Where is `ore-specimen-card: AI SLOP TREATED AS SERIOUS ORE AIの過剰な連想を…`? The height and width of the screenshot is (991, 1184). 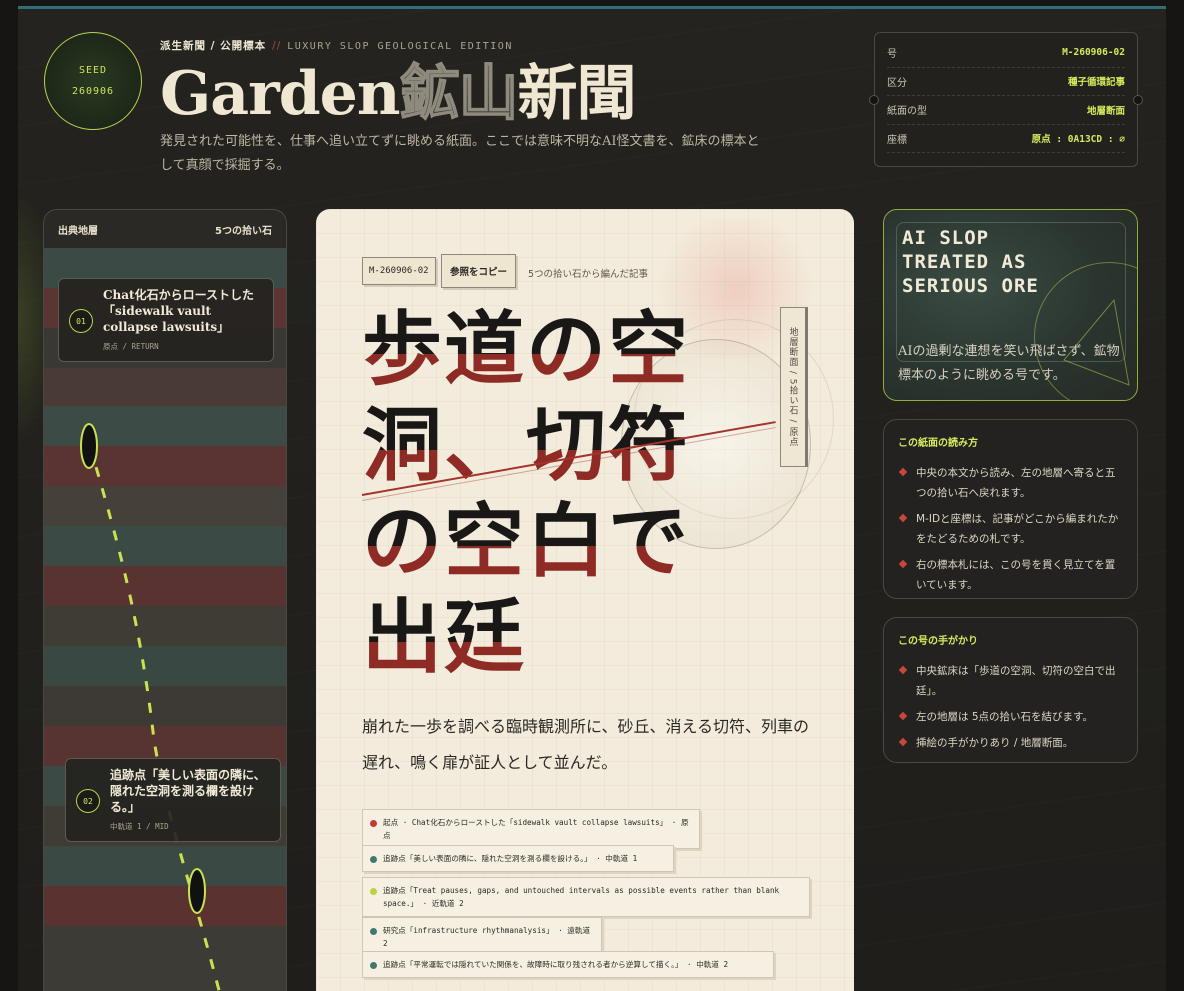 ore-specimen-card: AI SLOP TREATED AS SERIOUS ORE AIの過剰な連想を… is located at coordinates (1010, 305).